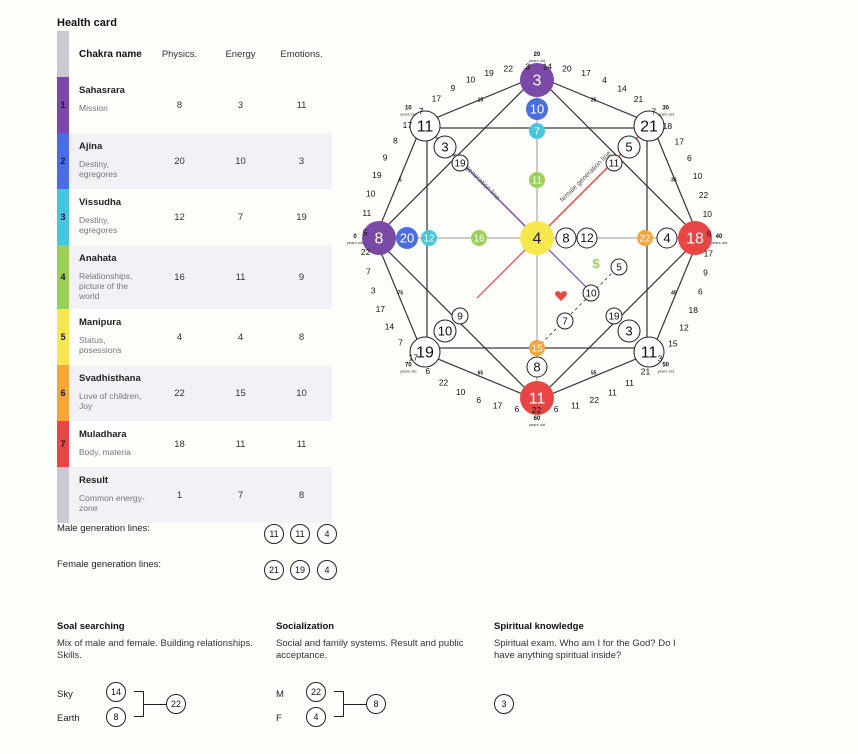  What do you see at coordinates (240, 105) in the screenshot?
I see `energy-value: 3` at bounding box center [240, 105].